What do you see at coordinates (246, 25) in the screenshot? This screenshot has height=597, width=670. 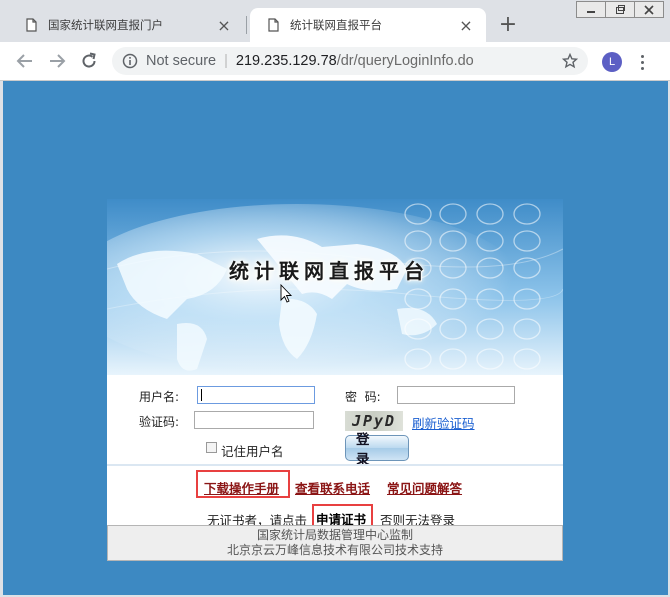 I see `tab-separator` at bounding box center [246, 25].